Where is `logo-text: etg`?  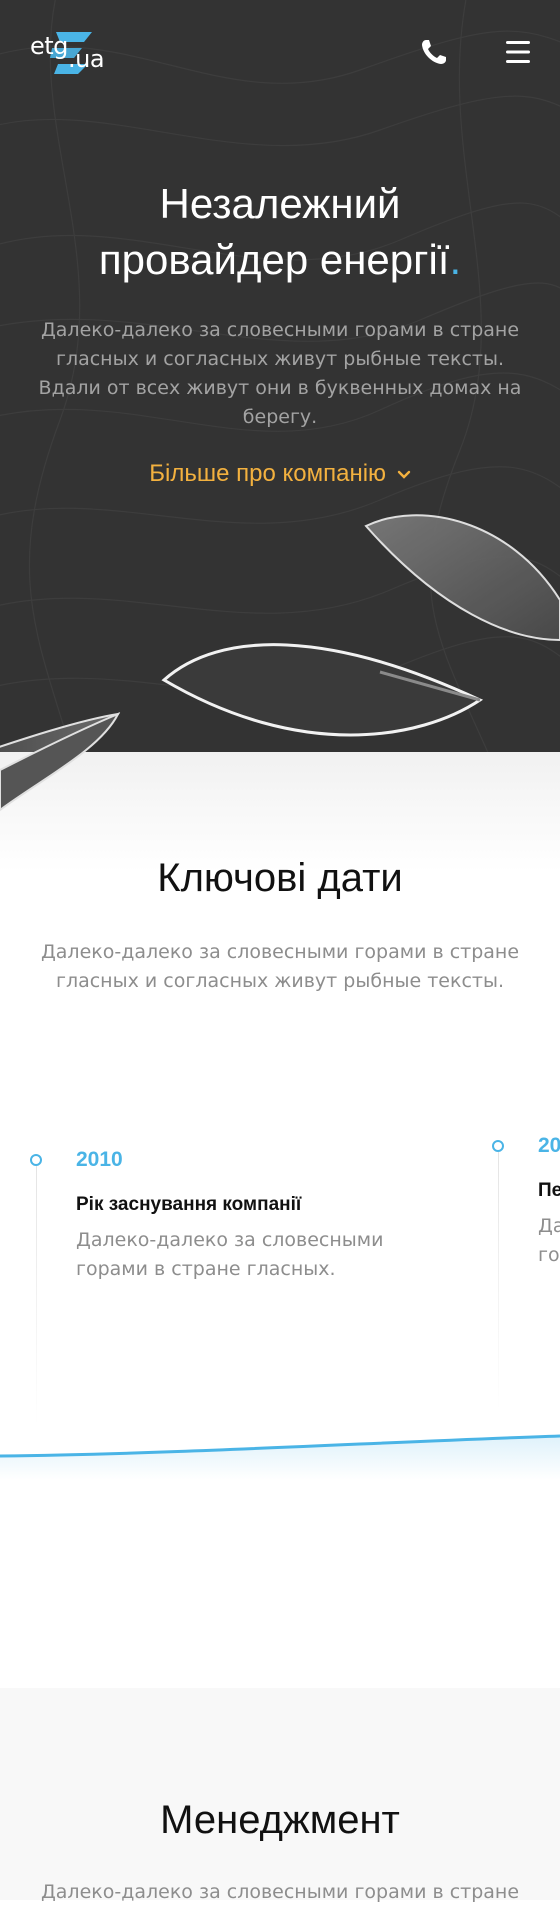
logo-text: etg is located at coordinates (49, 46).